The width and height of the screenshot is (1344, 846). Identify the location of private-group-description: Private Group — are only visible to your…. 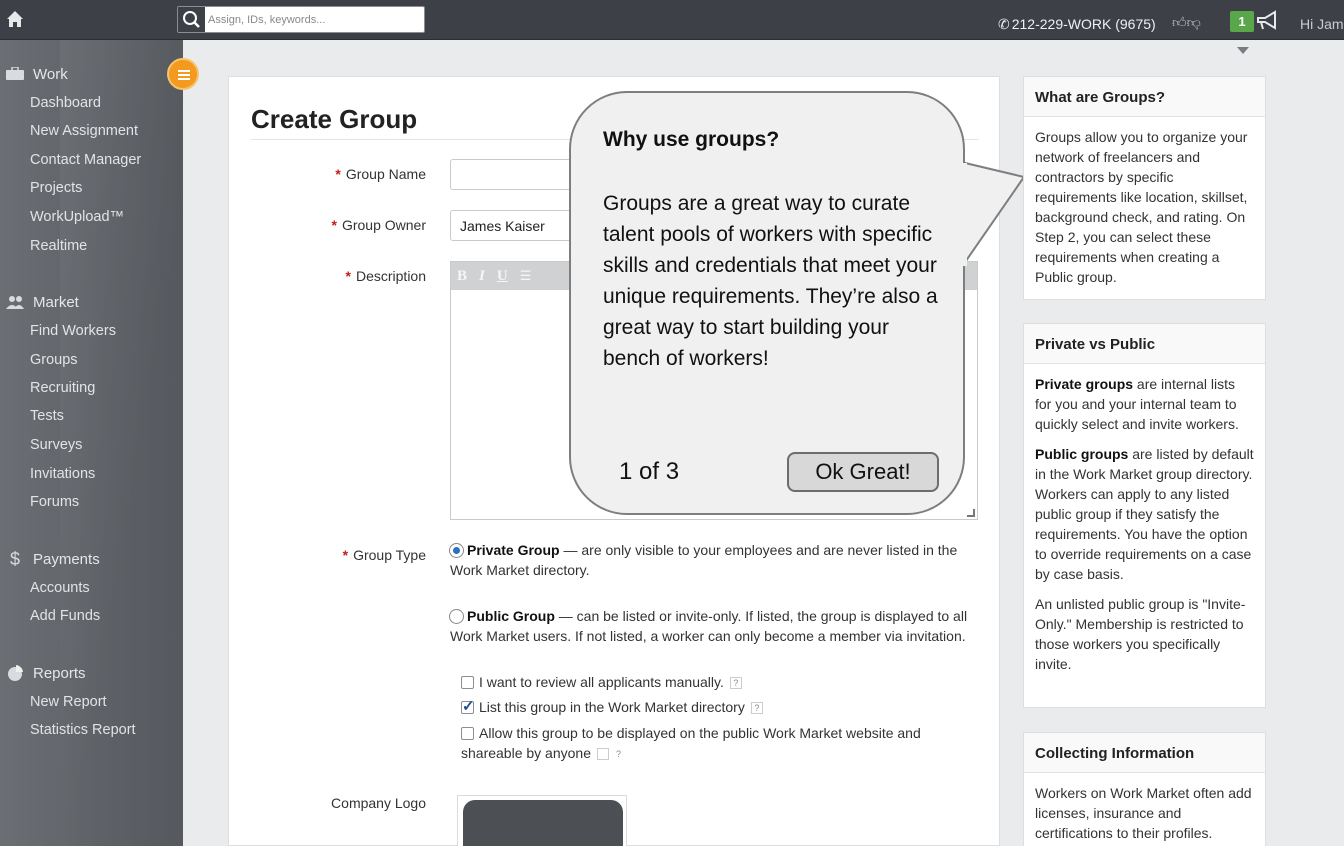
(704, 560).